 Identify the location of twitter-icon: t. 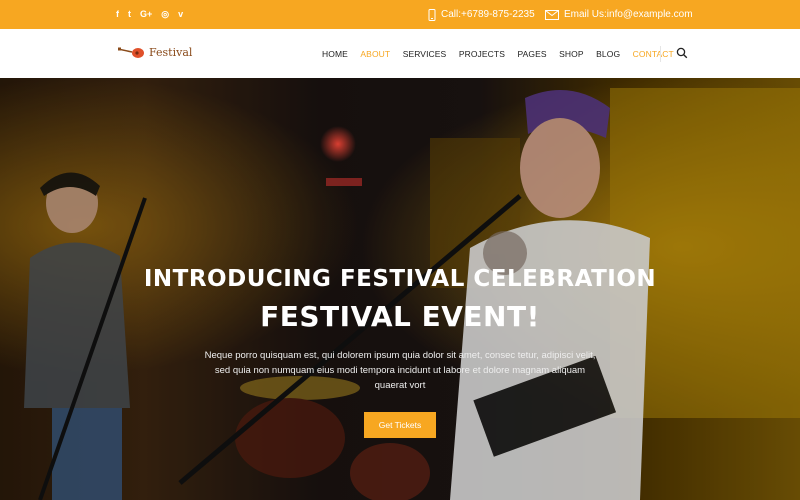
(129, 14).